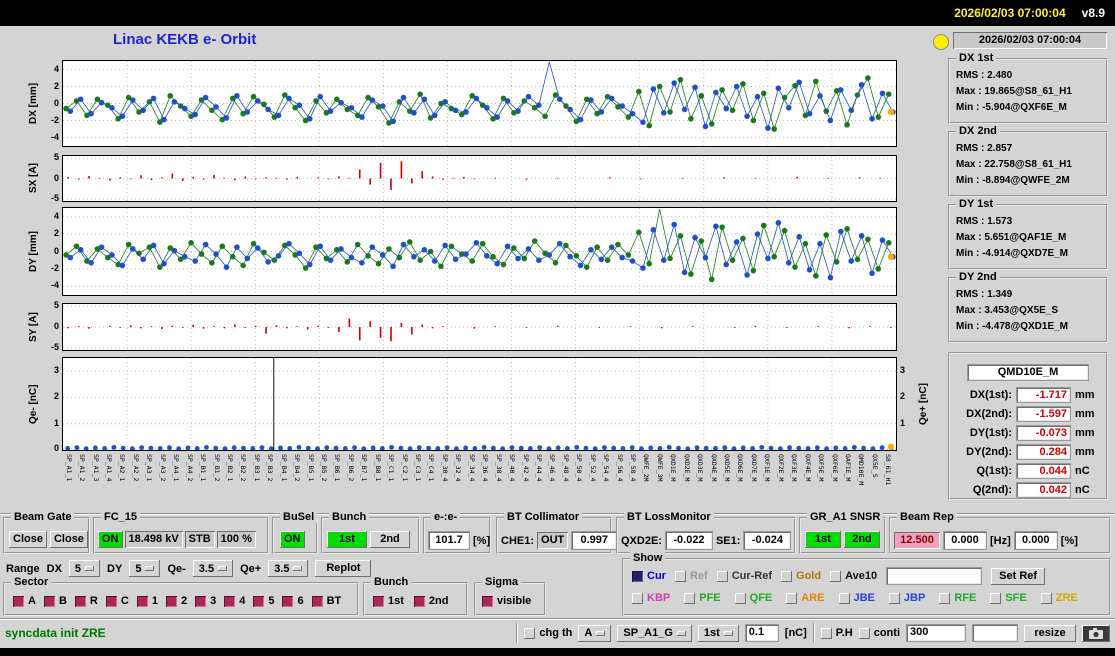  What do you see at coordinates (761, 633) in the screenshot?
I see `threshold-input: 0.1` at bounding box center [761, 633].